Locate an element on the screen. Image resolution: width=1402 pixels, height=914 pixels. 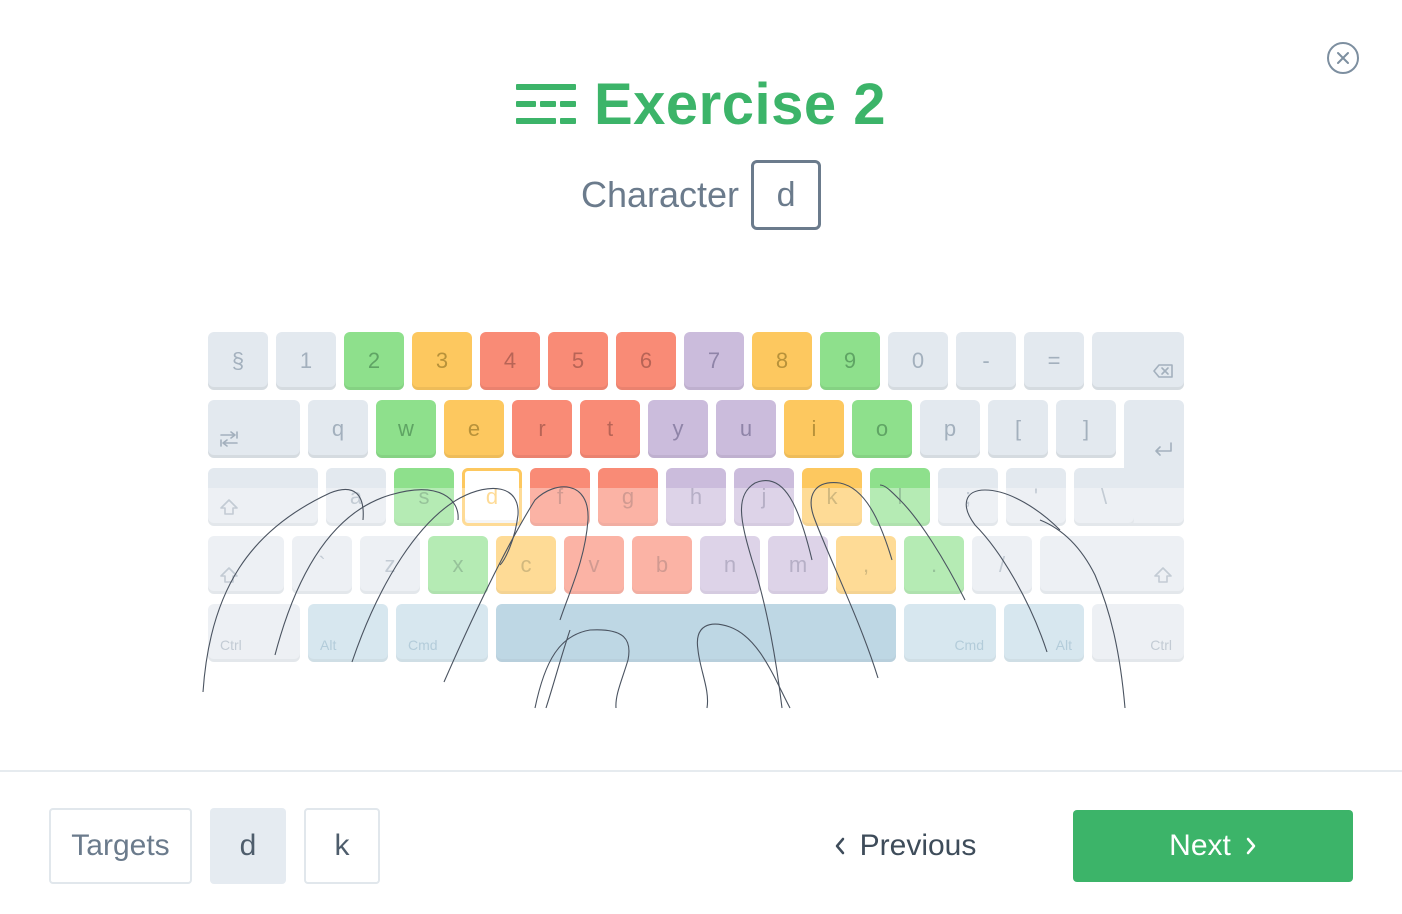
key-label: j is located at coordinates (764, 496).